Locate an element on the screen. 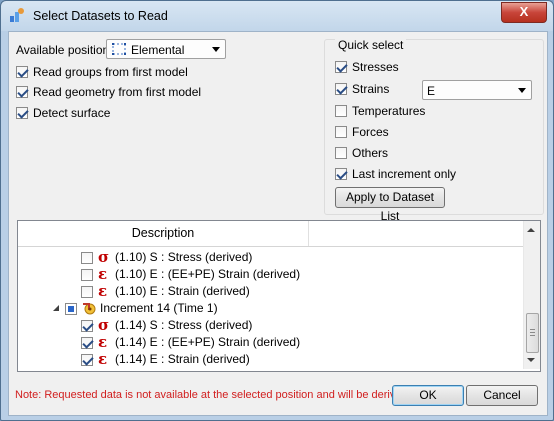  strains-checkbox is located at coordinates (341, 89).